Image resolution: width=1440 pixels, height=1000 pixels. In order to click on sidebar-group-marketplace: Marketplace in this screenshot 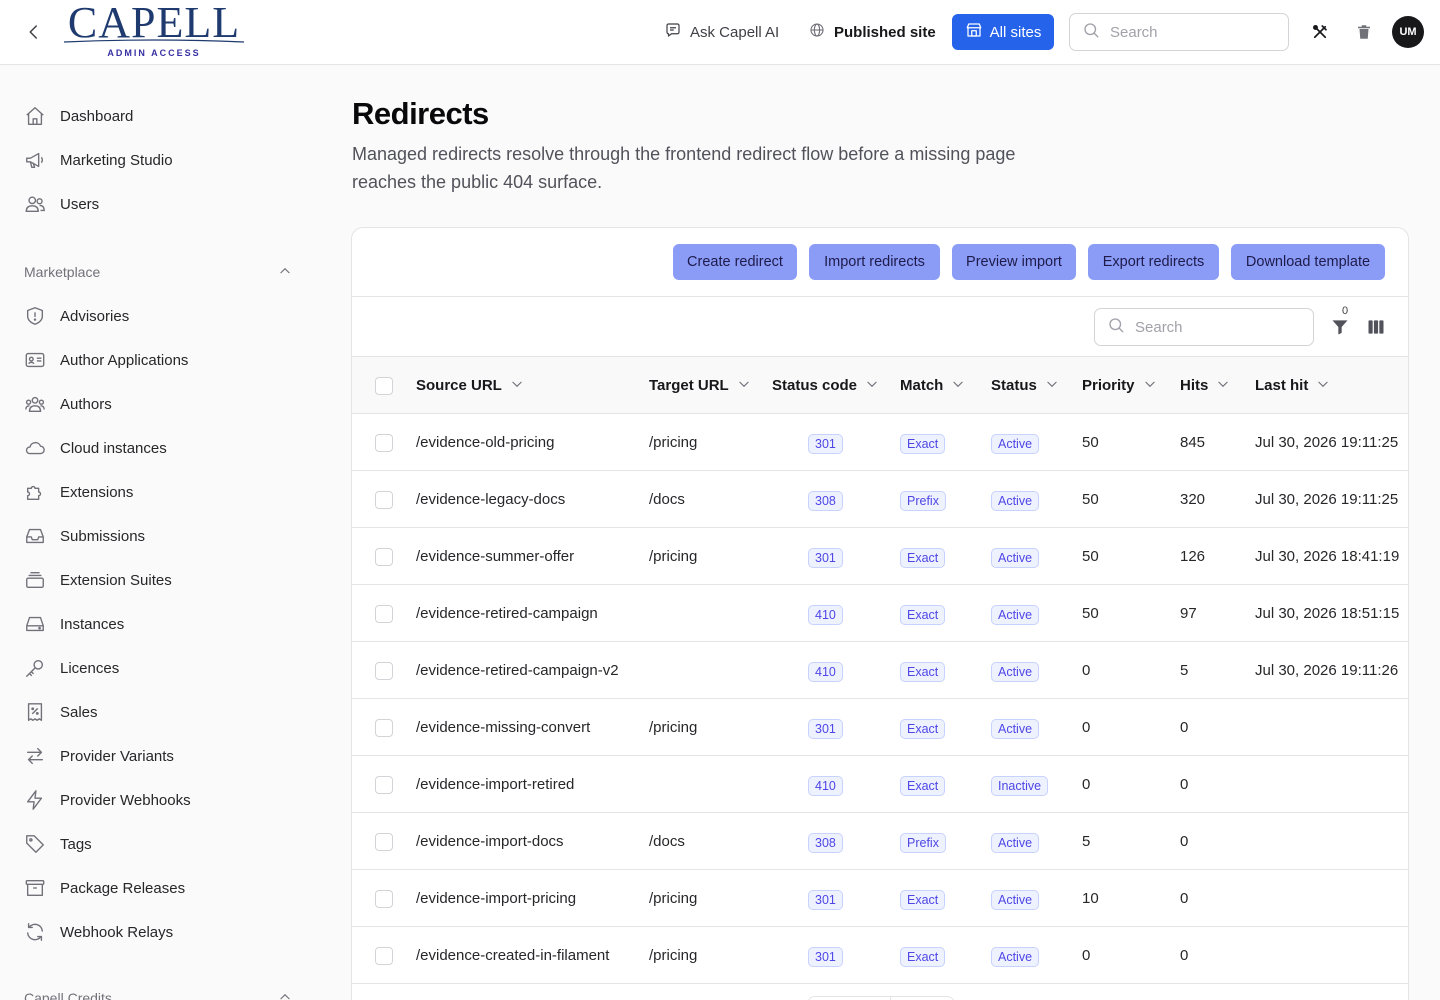, I will do `click(160, 272)`.